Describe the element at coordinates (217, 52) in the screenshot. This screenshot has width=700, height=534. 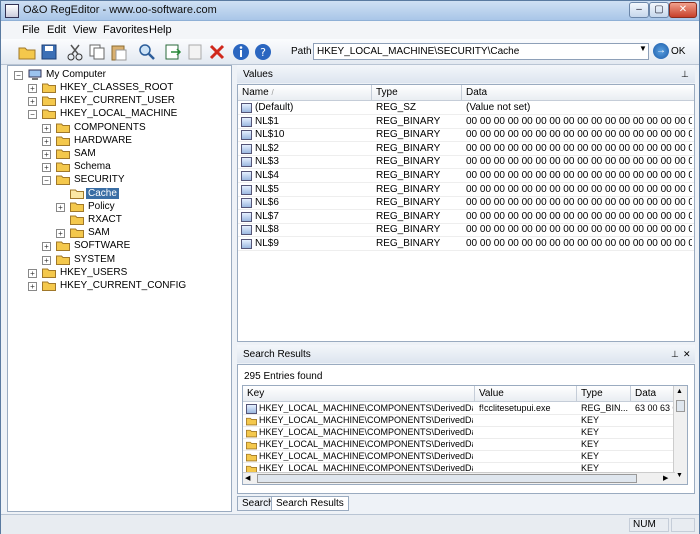
I see `delete-icon` at that location.